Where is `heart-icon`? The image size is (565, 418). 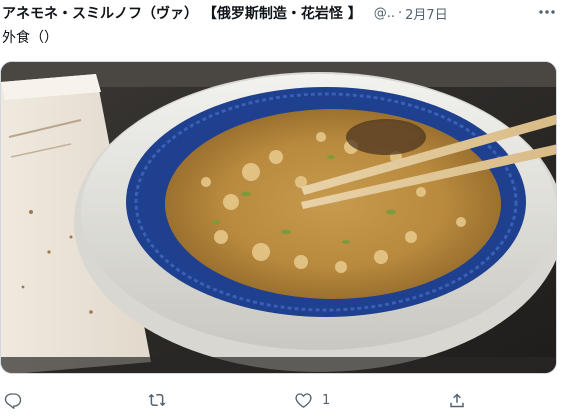
heart-icon is located at coordinates (303, 400).